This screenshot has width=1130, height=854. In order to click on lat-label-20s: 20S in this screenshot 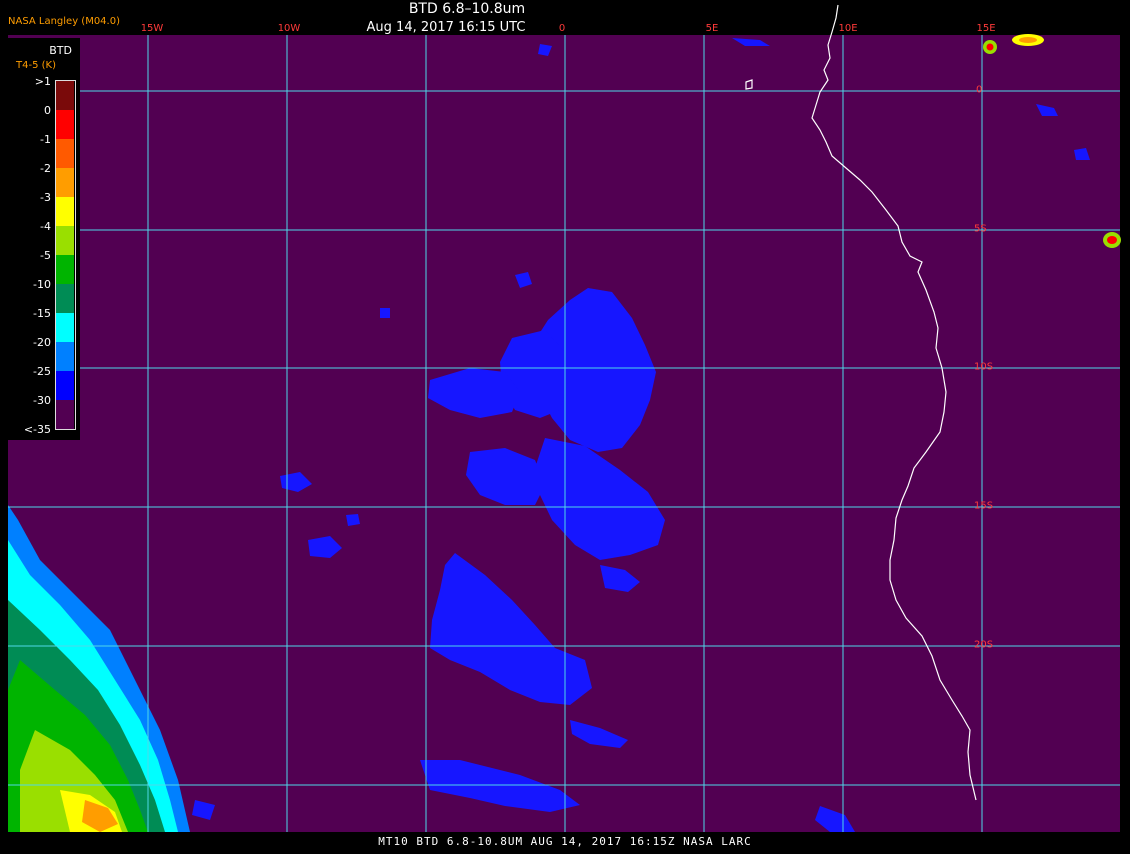, I will do `click(984, 645)`.